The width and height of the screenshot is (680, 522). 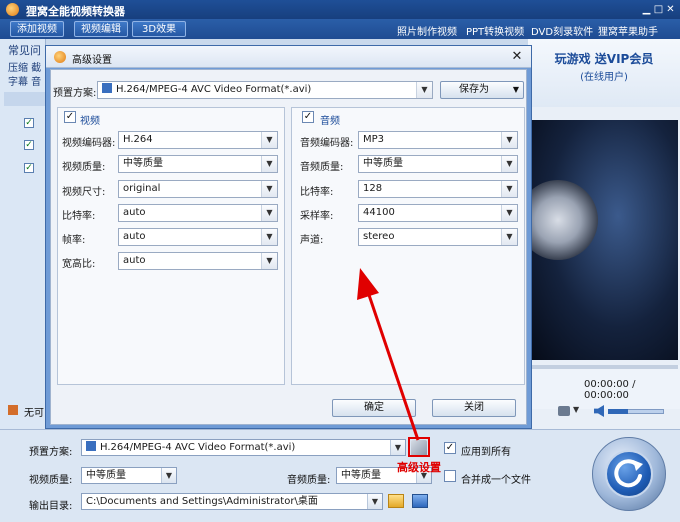 What do you see at coordinates (388, 354) in the screenshot?
I see `annotation-arrow` at bounding box center [388, 354].